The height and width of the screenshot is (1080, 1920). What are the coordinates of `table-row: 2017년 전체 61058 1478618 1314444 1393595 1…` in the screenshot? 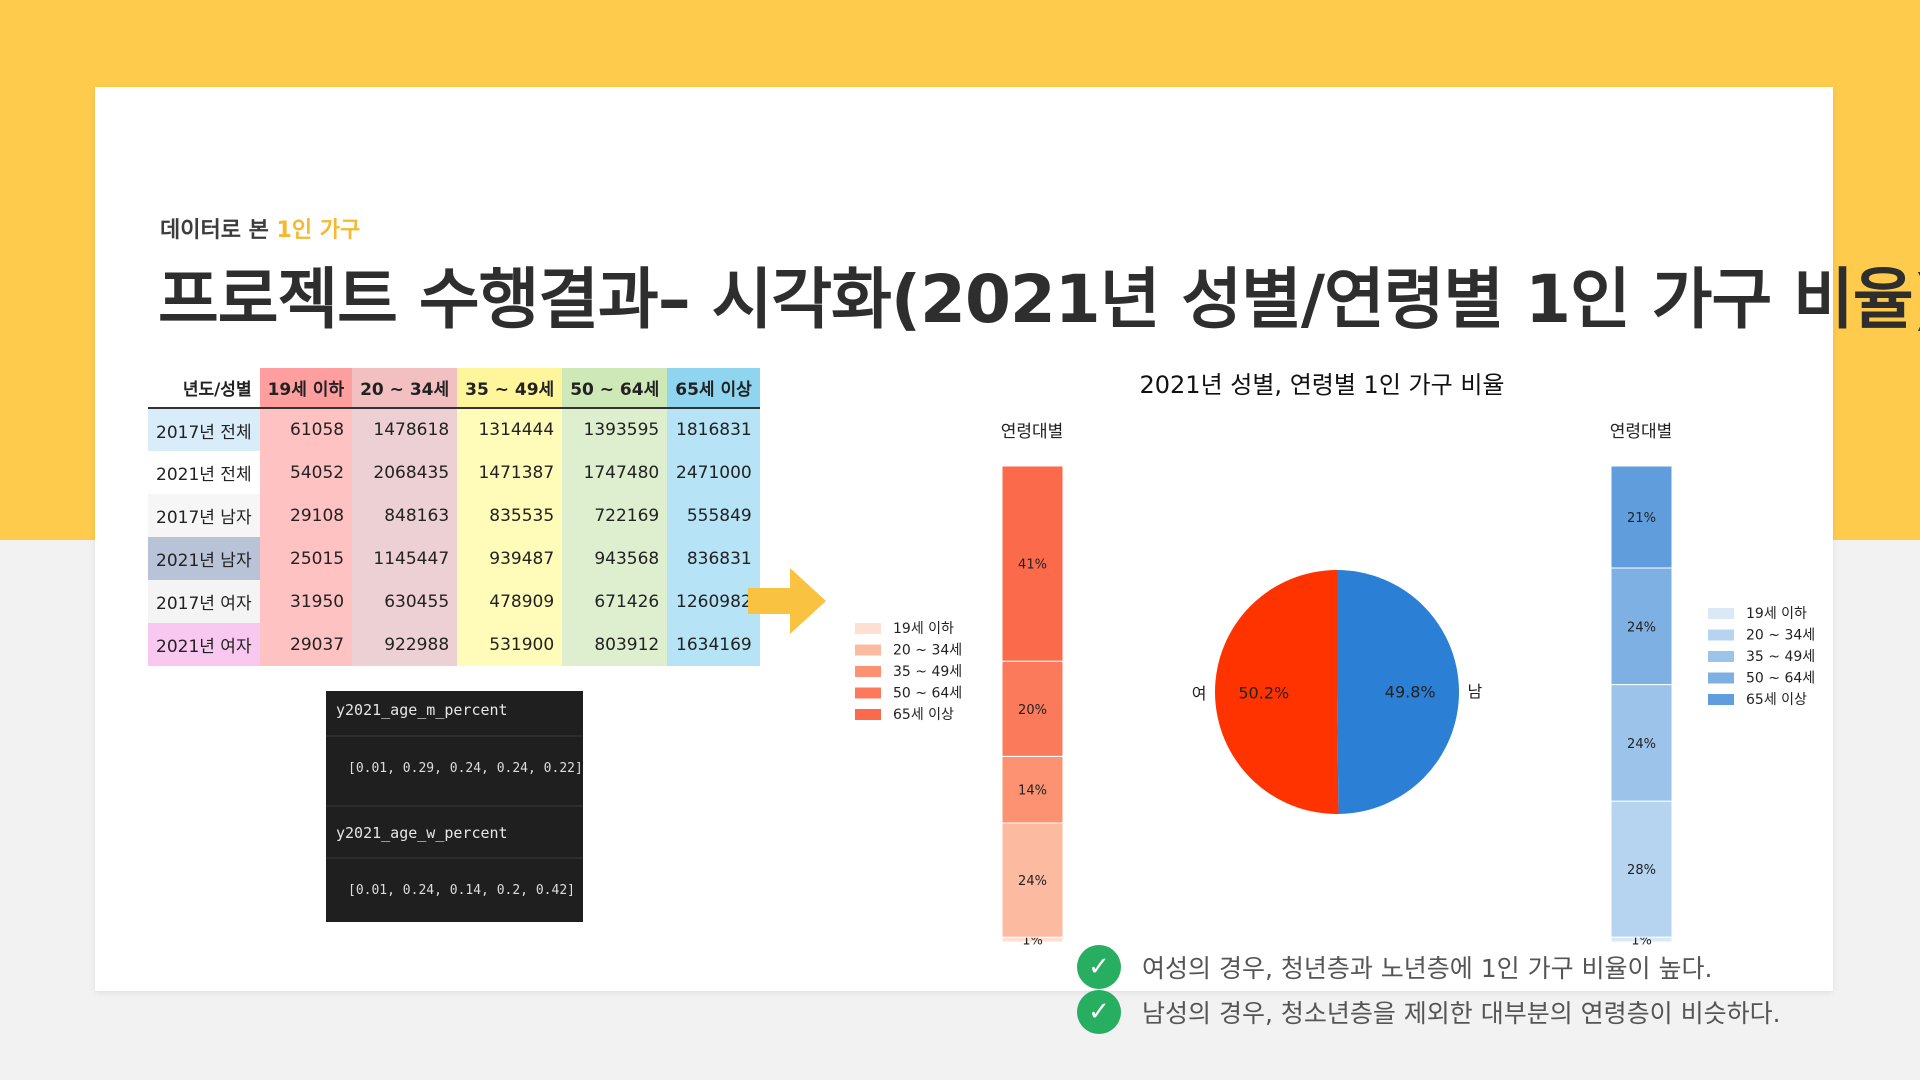 It's located at (454, 429).